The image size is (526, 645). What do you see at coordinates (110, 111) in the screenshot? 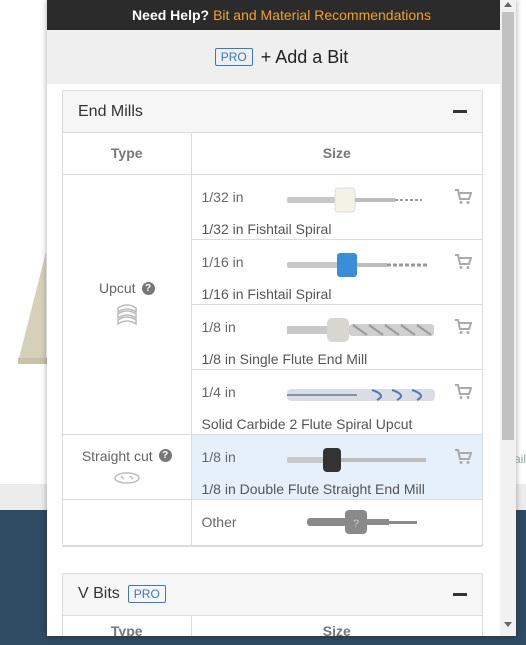
I see `end-mills-title: End Mills` at bounding box center [110, 111].